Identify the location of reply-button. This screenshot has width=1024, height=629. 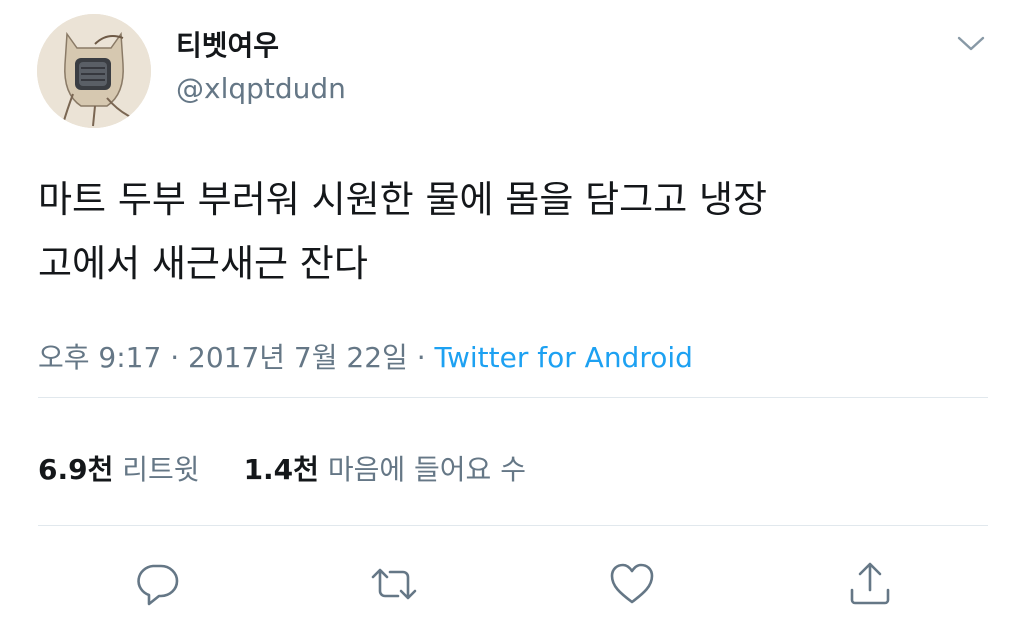
(157, 584).